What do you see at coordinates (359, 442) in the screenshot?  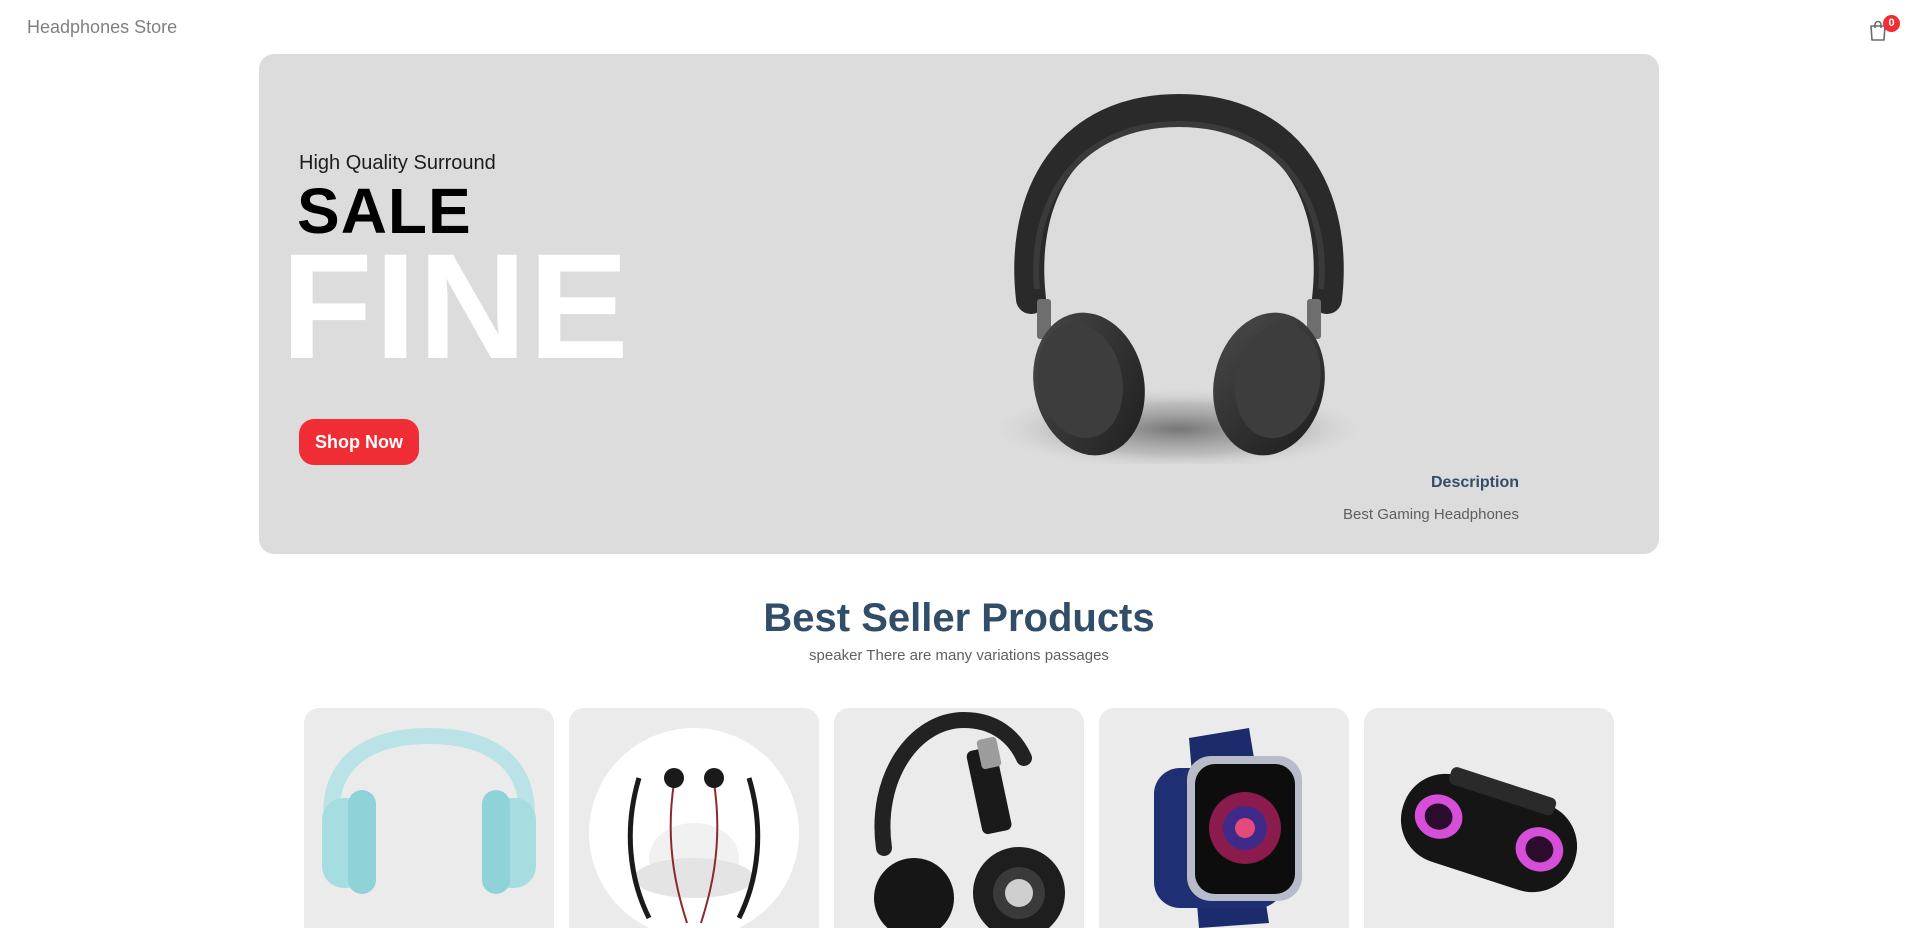 I see `shop-now-button: Shop Now` at bounding box center [359, 442].